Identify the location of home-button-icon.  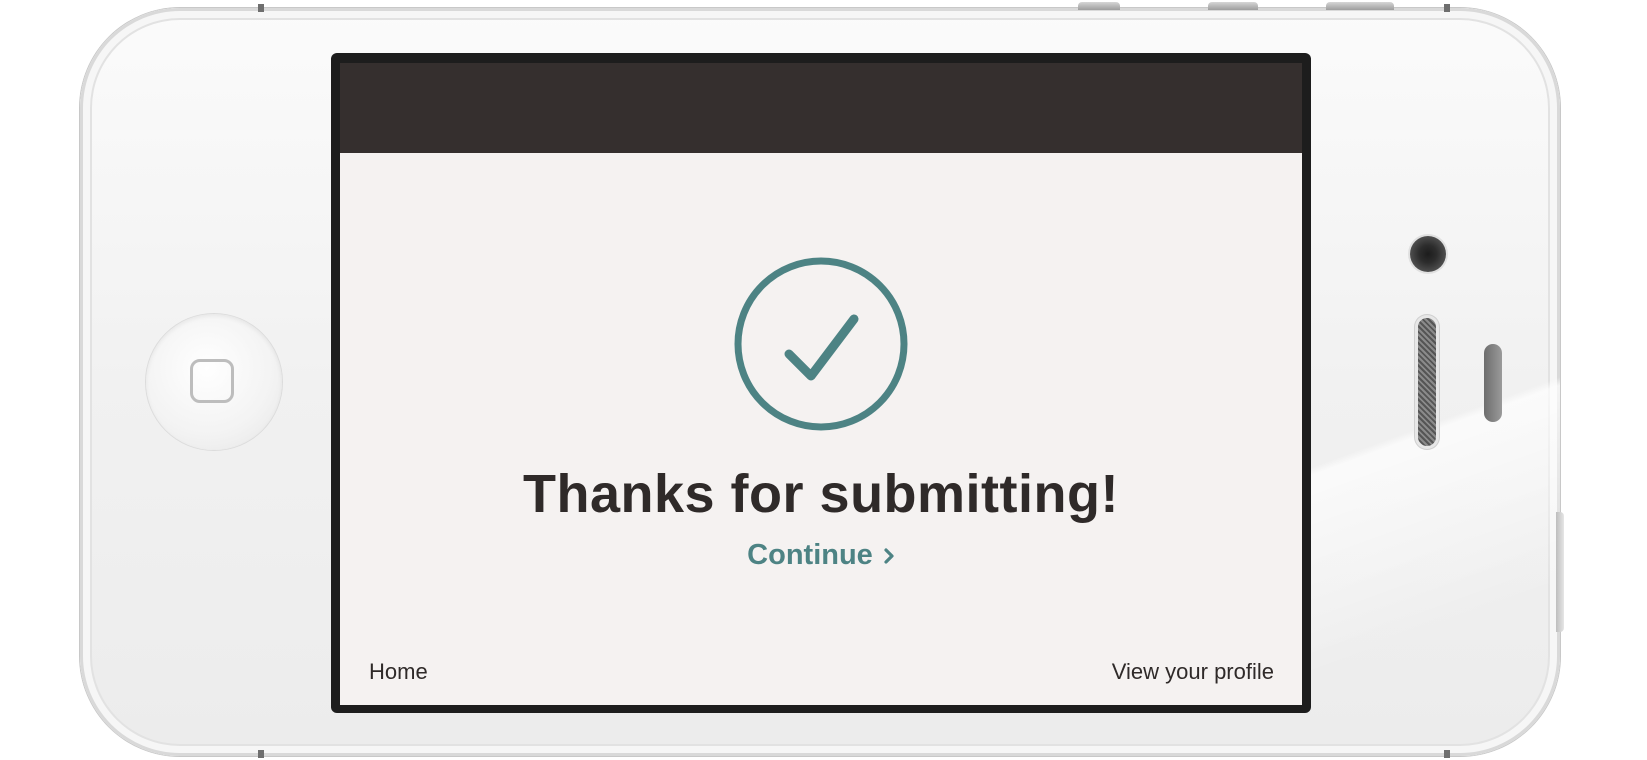
(212, 381).